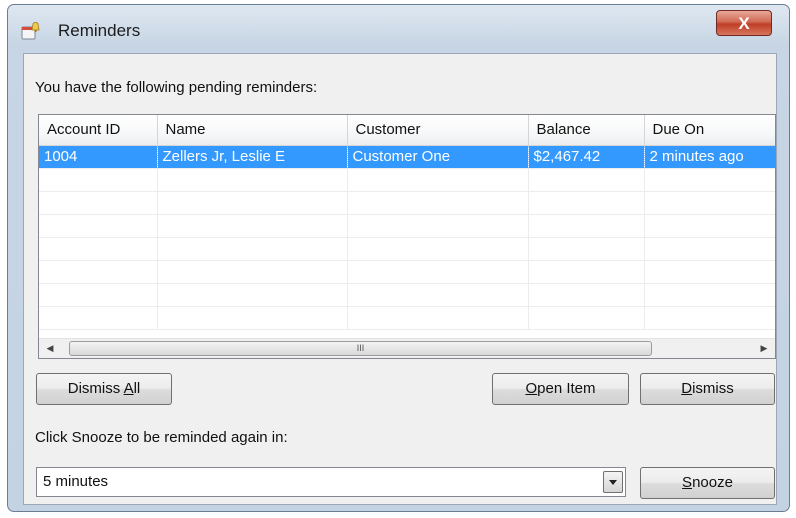 The width and height of the screenshot is (796, 518). What do you see at coordinates (76, 481) in the screenshot?
I see `snooze-duration-value: 5 minutes` at bounding box center [76, 481].